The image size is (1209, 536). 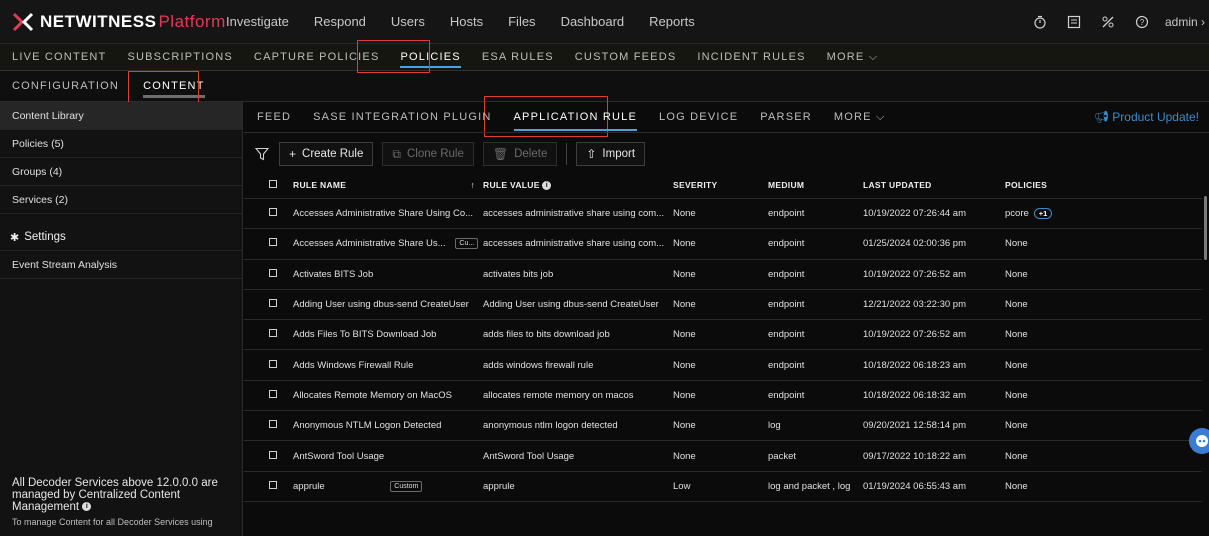 What do you see at coordinates (273, 184) in the screenshot?
I see `select-all-checkbox` at bounding box center [273, 184].